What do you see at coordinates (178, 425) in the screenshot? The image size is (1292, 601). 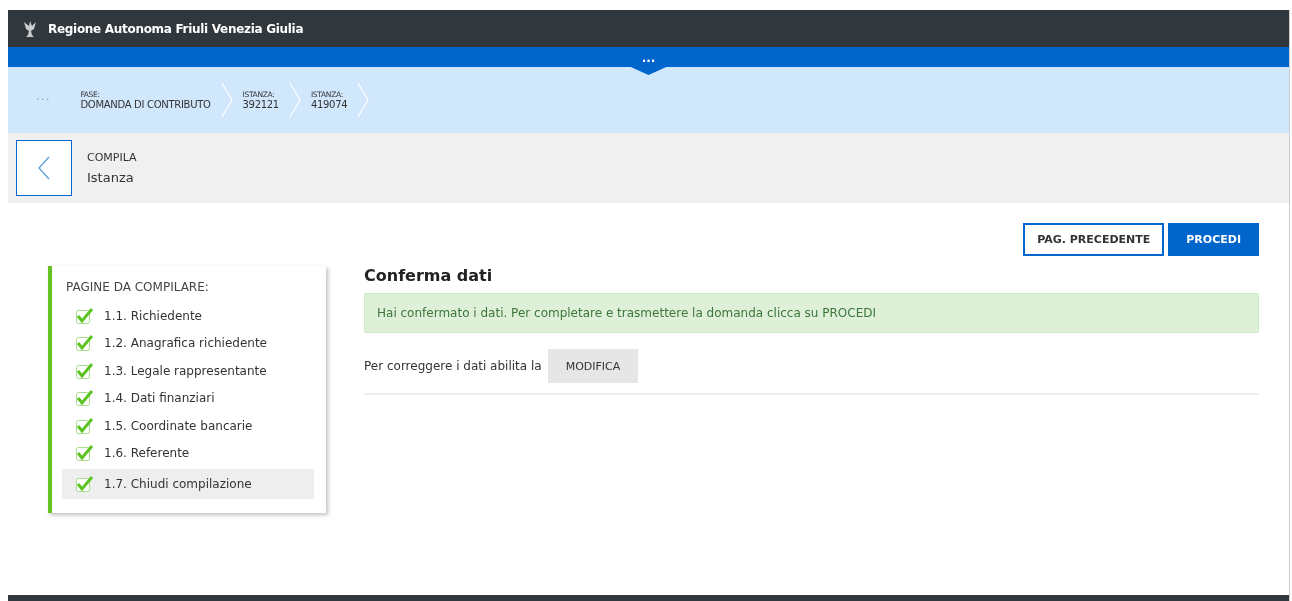 I see `page-label: 1.5. Coordinate bancarie` at bounding box center [178, 425].